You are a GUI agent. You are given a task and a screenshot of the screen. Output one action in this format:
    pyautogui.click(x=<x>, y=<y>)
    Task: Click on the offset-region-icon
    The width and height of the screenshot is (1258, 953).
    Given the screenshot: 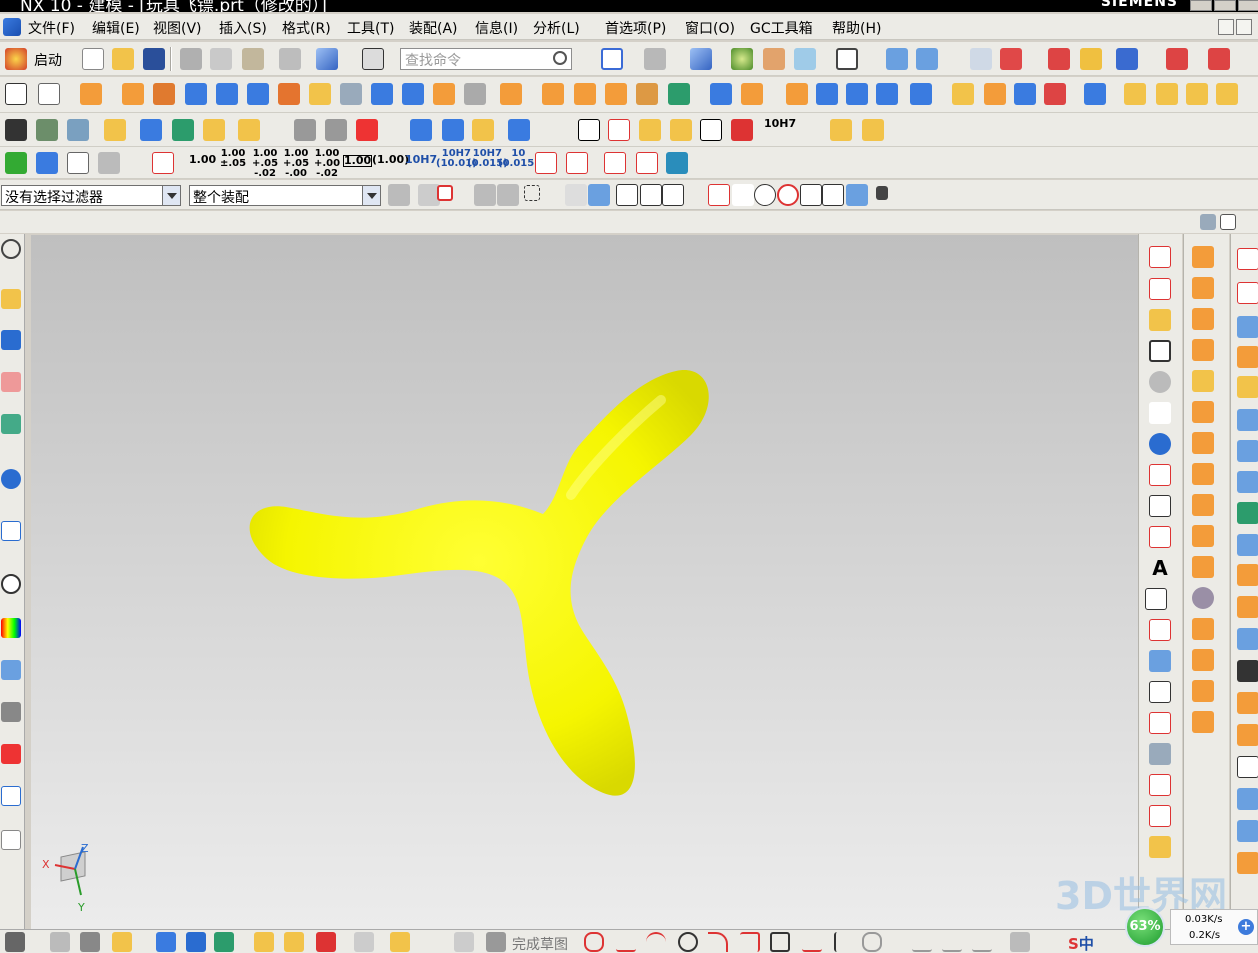 What is the action you would take?
    pyautogui.click(x=1203, y=319)
    